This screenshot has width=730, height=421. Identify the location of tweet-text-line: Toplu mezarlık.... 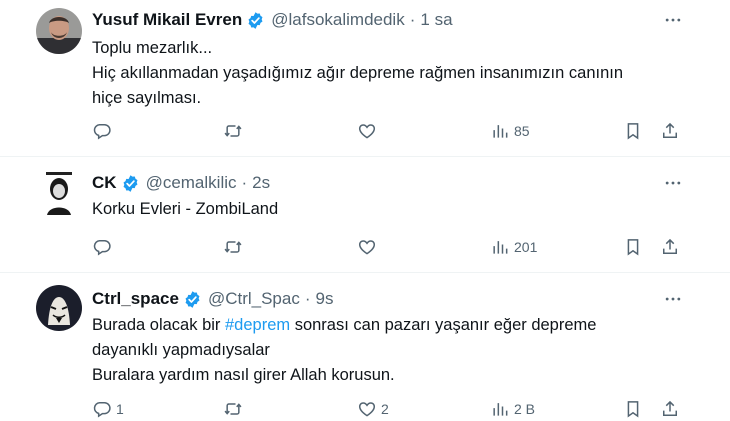
(152, 48).